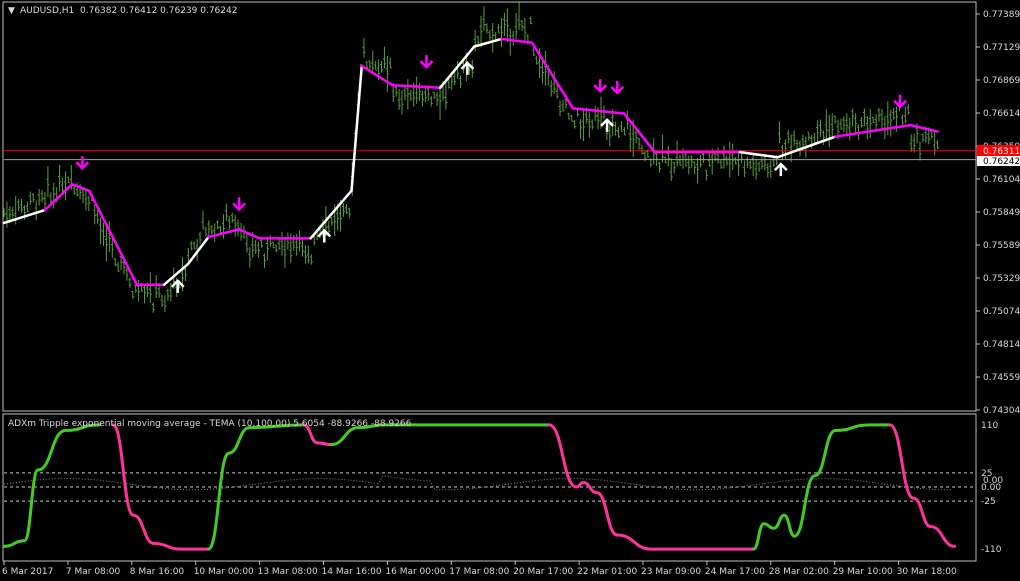 This screenshot has height=581, width=1020. What do you see at coordinates (352, 572) in the screenshot?
I see `time-tick-label: 14 Mar 16:00` at bounding box center [352, 572].